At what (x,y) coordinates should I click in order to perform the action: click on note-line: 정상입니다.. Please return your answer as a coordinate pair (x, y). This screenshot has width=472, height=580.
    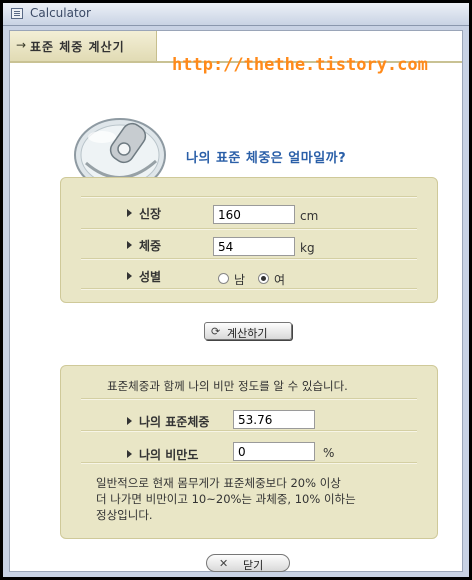
    Looking at the image, I should click on (124, 515).